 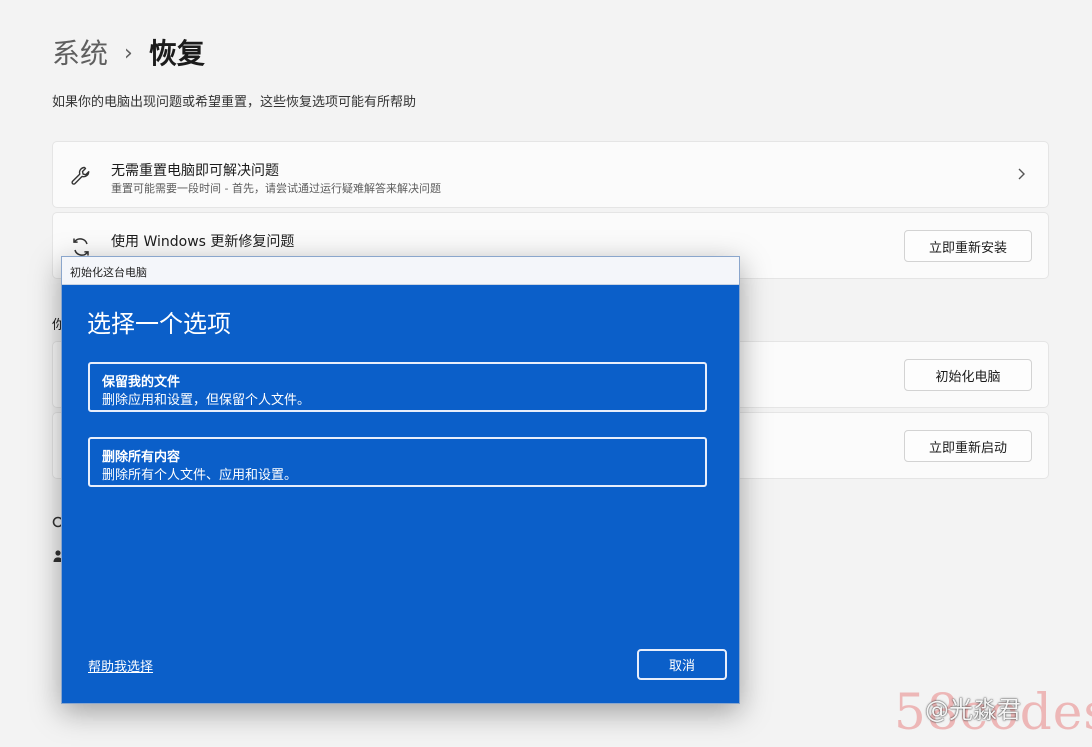 What do you see at coordinates (195, 171) in the screenshot?
I see `troubleshoot-title: 无需重置电脑即可解决问题` at bounding box center [195, 171].